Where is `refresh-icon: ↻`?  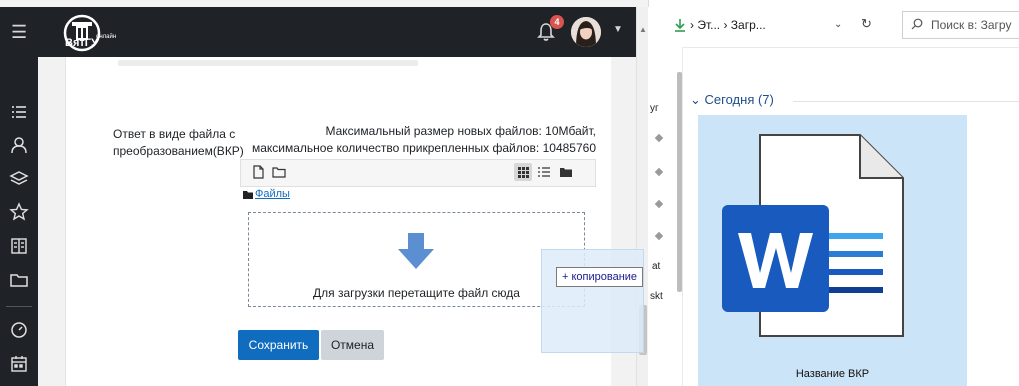
refresh-icon: ↻ is located at coordinates (866, 24).